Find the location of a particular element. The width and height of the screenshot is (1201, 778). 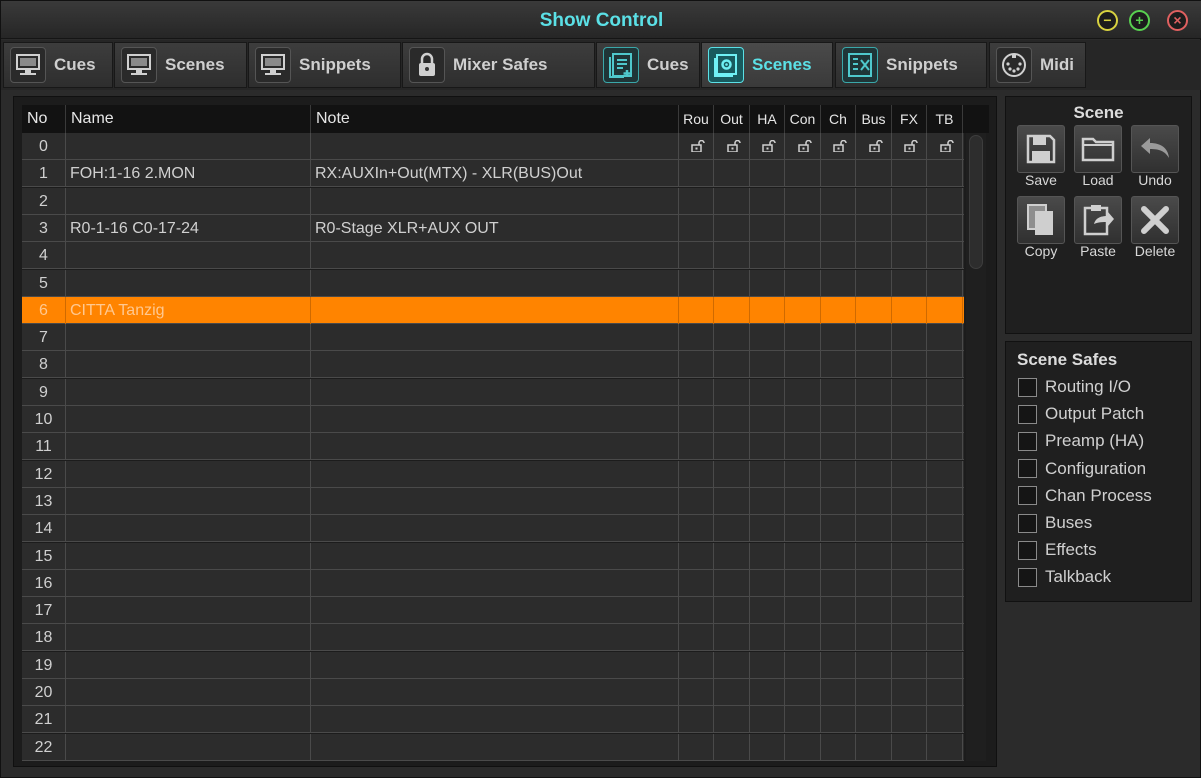

cell-no: 22 is located at coordinates (44, 747).